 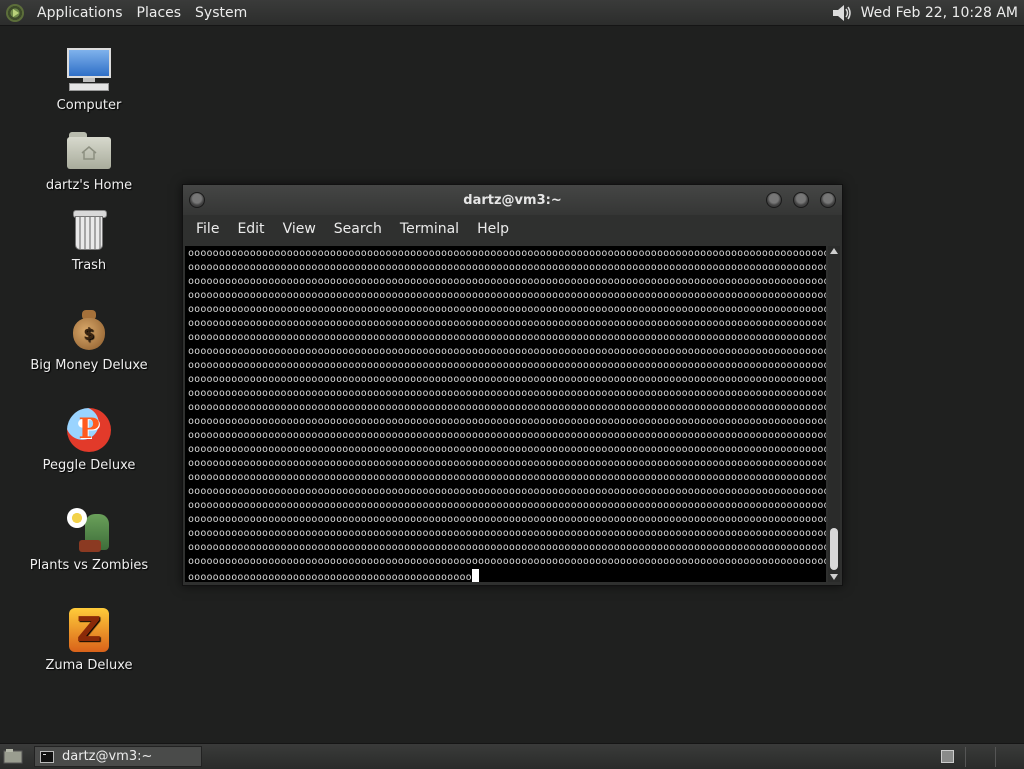 I want to click on menu-edit: Edit, so click(x=250, y=229).